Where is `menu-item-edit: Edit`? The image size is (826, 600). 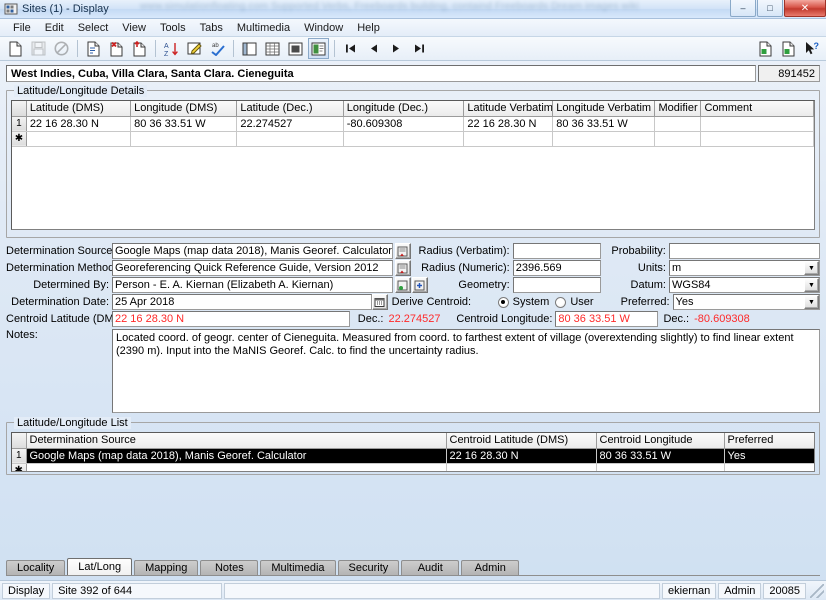
menu-item-edit: Edit is located at coordinates (54, 28).